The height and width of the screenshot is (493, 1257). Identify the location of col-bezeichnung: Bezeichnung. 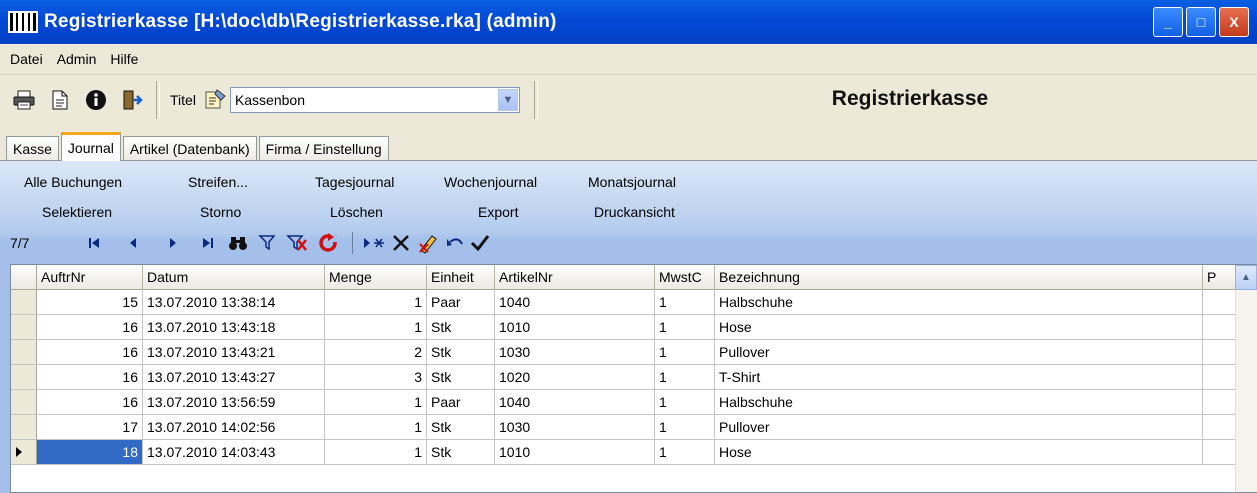
(959, 277).